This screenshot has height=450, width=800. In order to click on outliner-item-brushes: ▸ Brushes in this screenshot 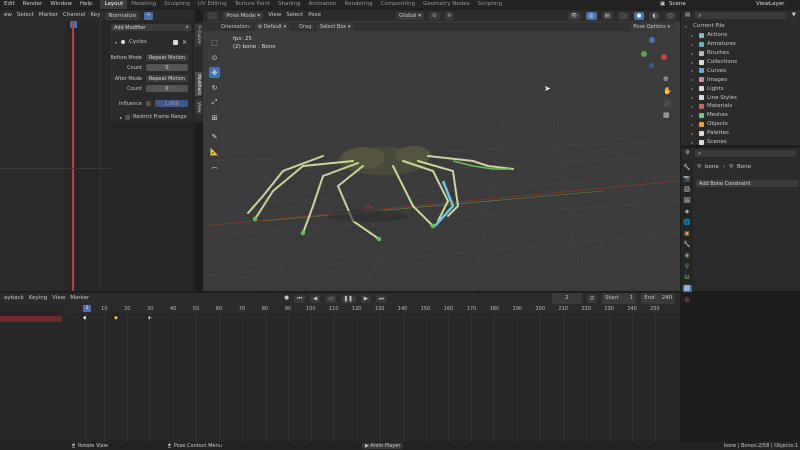, I will do `click(743, 53)`.